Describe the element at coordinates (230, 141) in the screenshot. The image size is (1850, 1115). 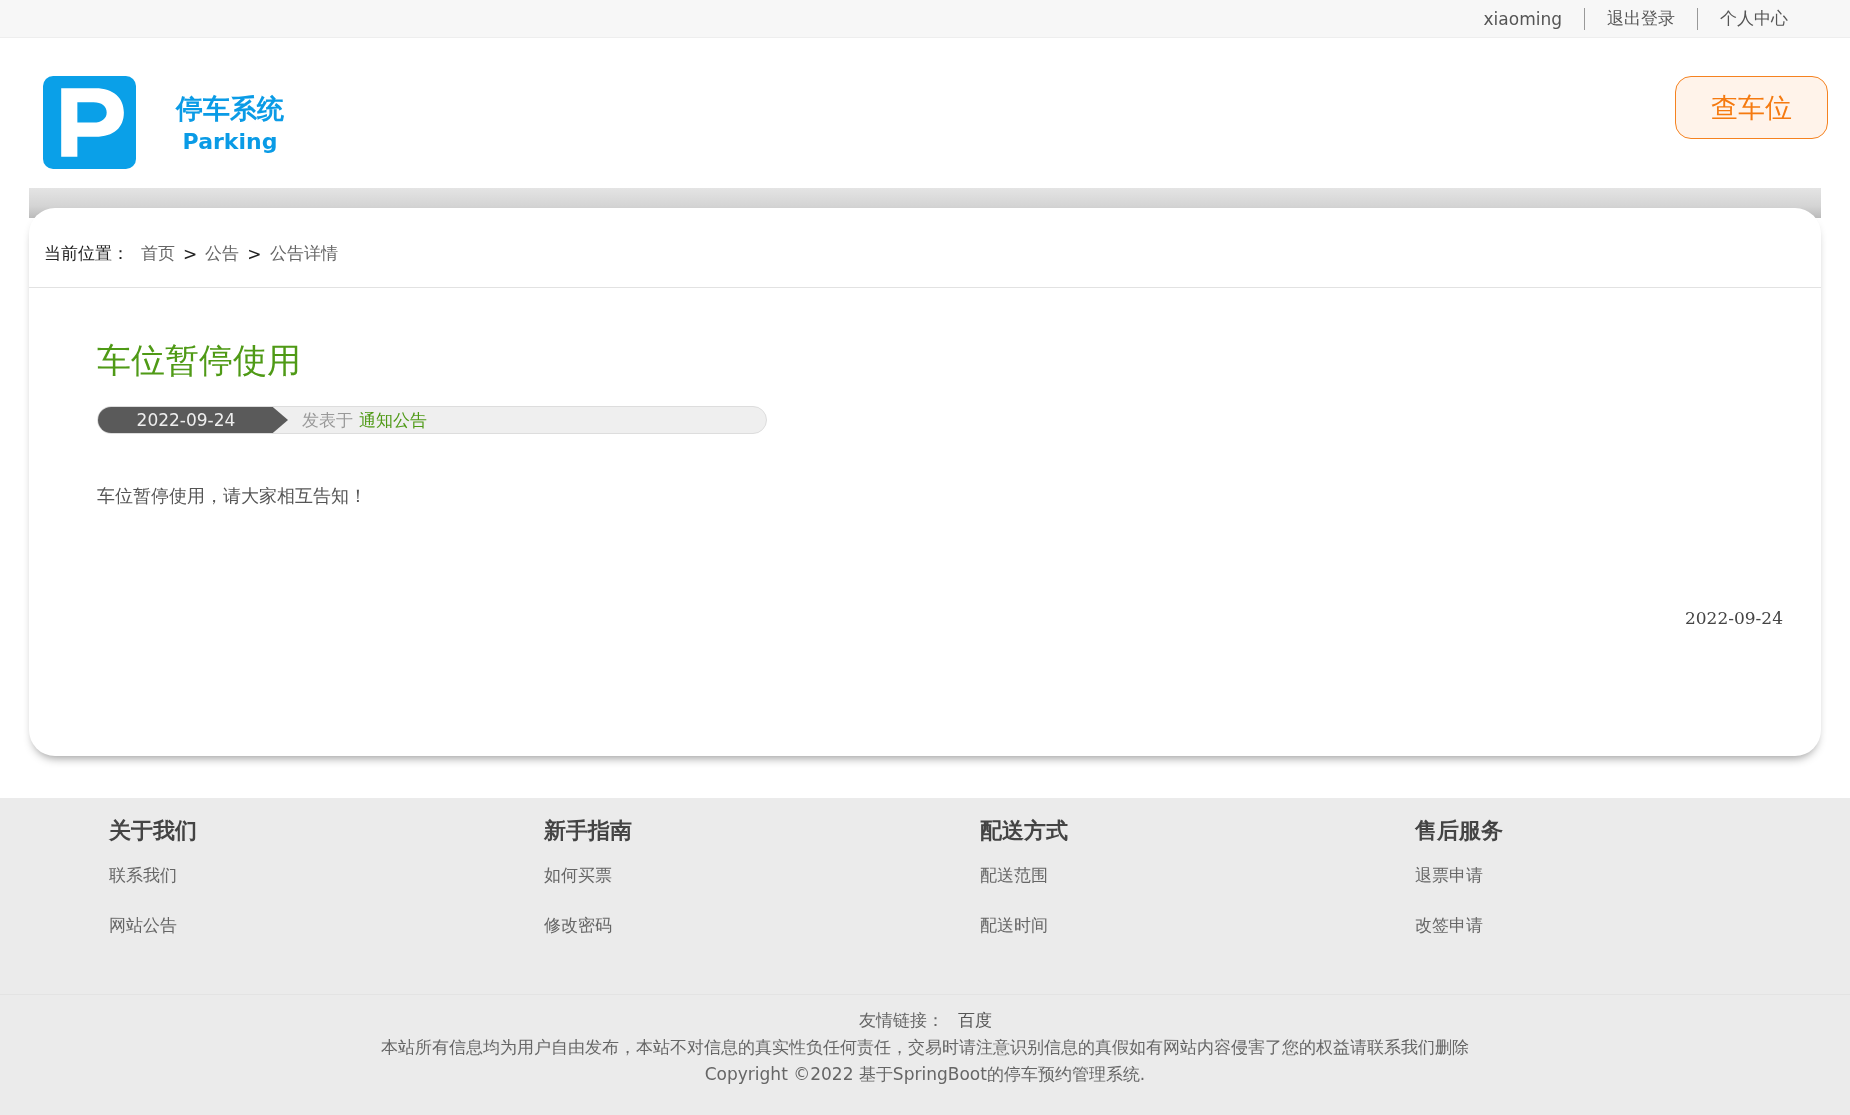
I see `site-subtitle: Parking` at that location.